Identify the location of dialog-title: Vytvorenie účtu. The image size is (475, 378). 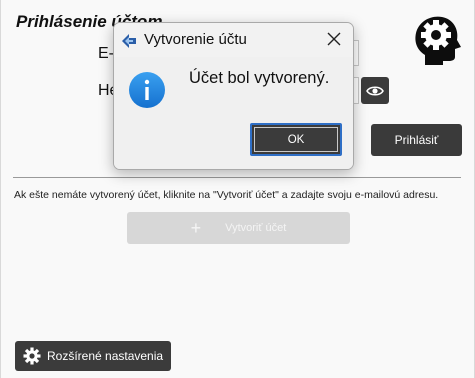
(195, 39).